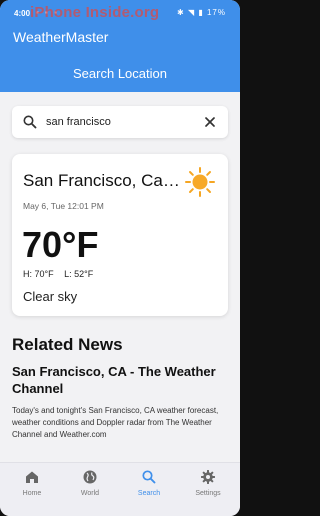 This screenshot has height=516, width=320. I want to click on nav-settings: Settings, so click(208, 483).